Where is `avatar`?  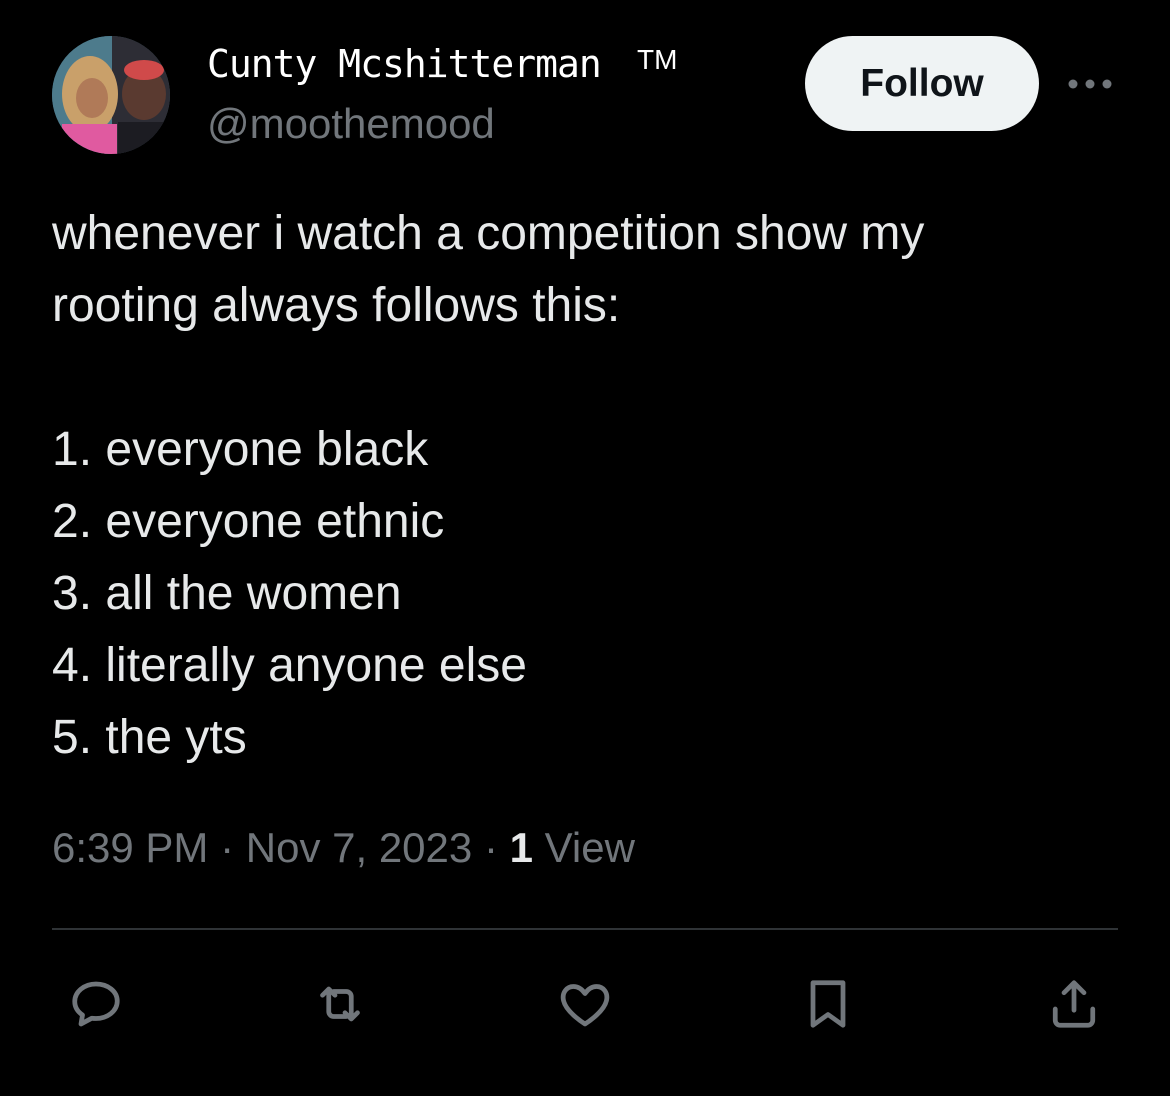
avatar is located at coordinates (111, 95).